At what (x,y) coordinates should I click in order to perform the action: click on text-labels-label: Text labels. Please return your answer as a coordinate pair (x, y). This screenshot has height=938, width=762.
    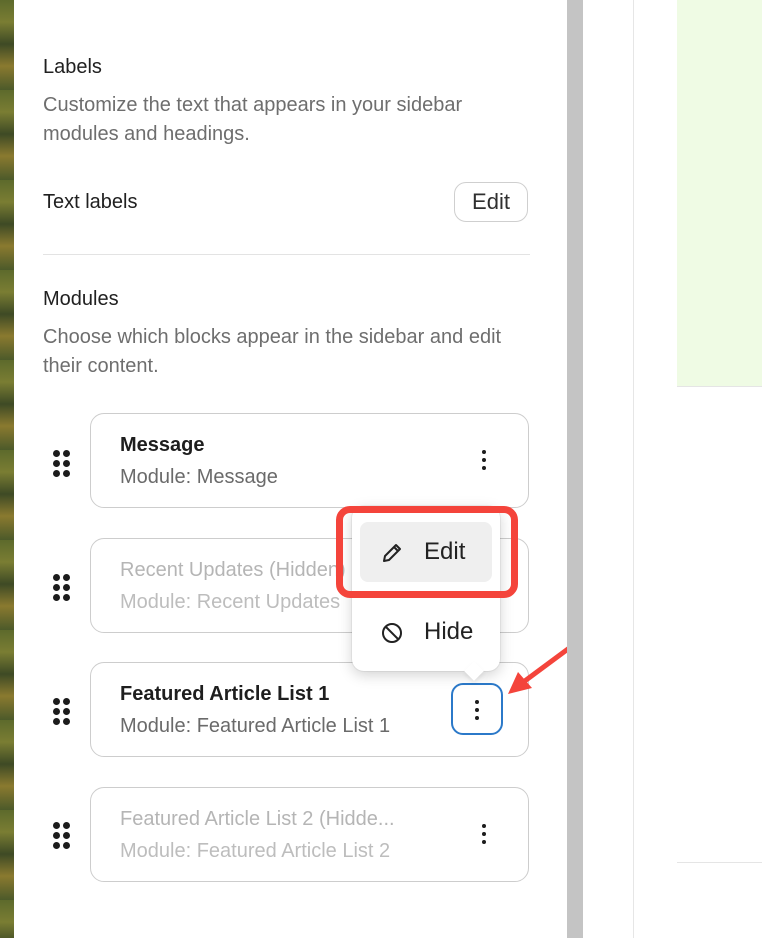
    Looking at the image, I should click on (90, 202).